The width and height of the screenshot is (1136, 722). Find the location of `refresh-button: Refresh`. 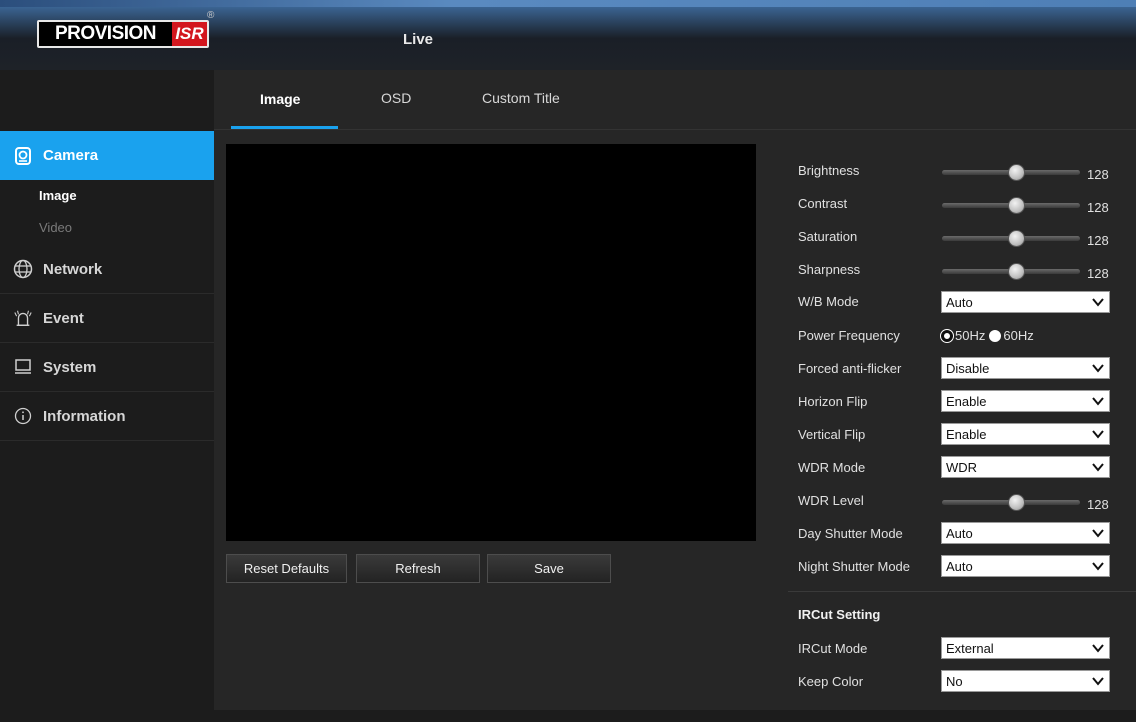

refresh-button: Refresh is located at coordinates (418, 568).